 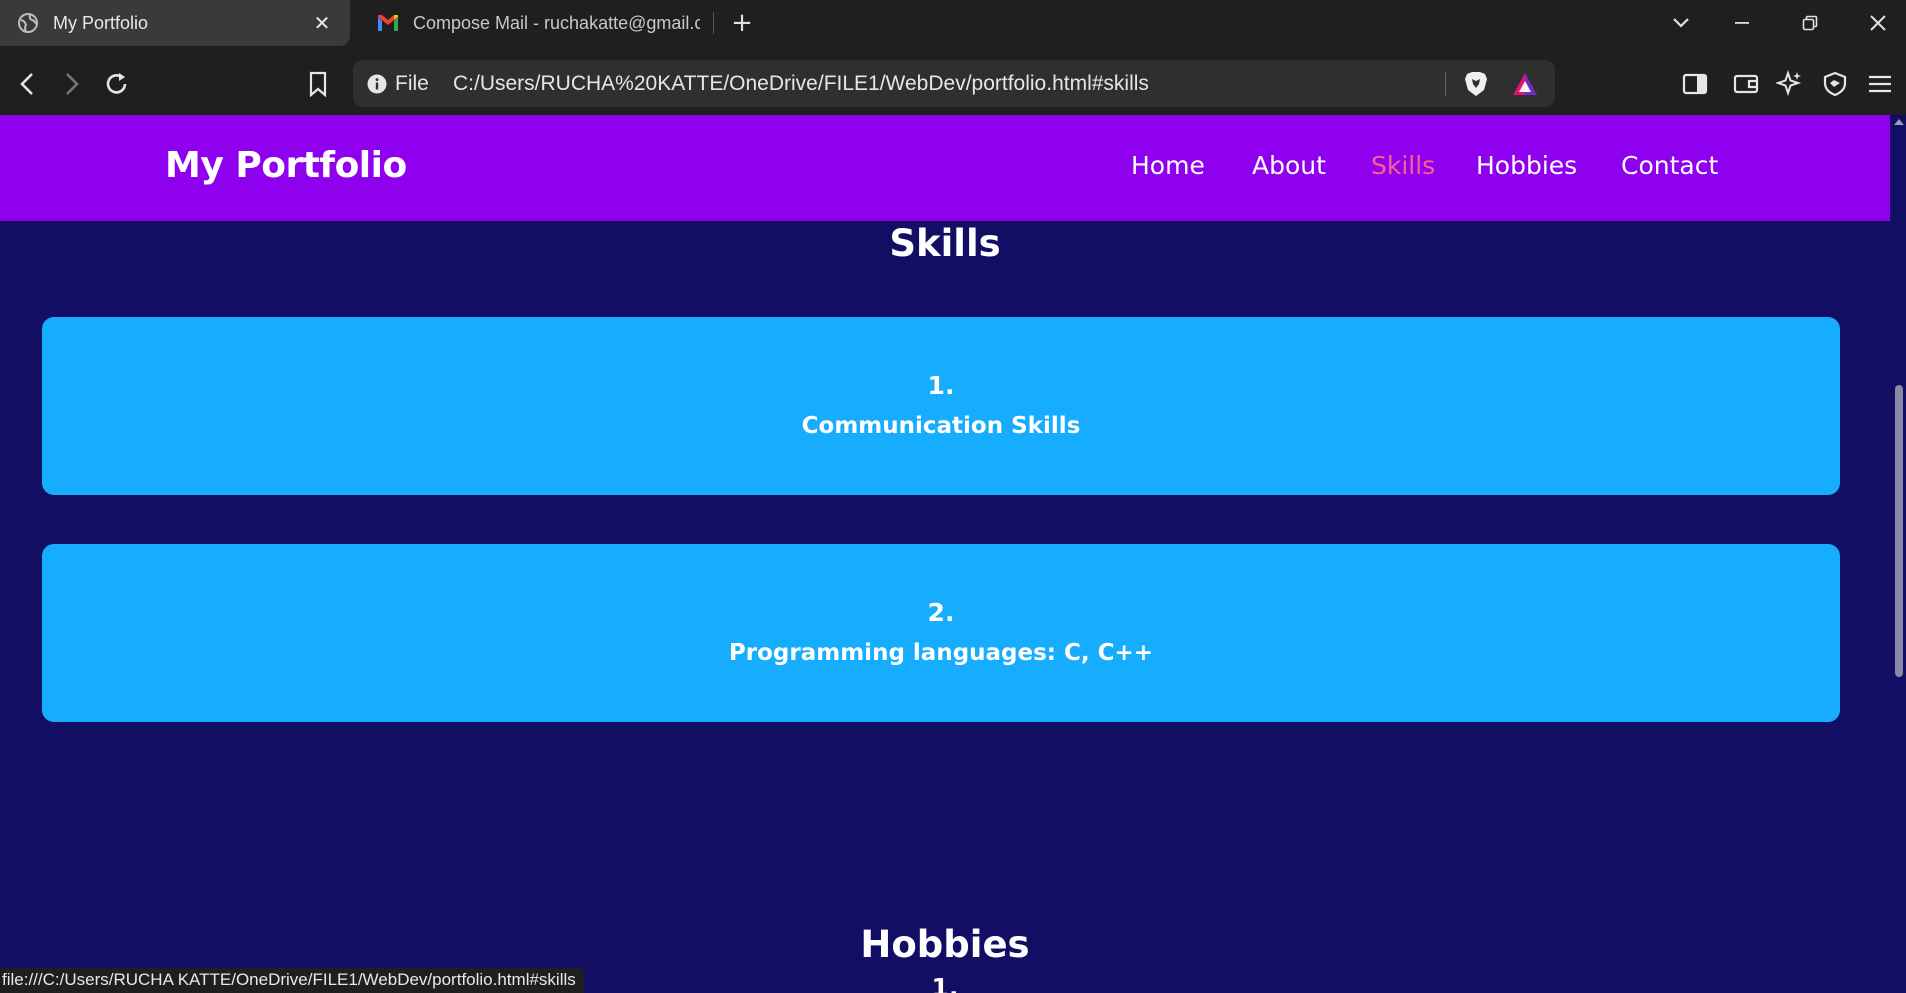 What do you see at coordinates (388, 23) in the screenshot?
I see `gmail-icon` at bounding box center [388, 23].